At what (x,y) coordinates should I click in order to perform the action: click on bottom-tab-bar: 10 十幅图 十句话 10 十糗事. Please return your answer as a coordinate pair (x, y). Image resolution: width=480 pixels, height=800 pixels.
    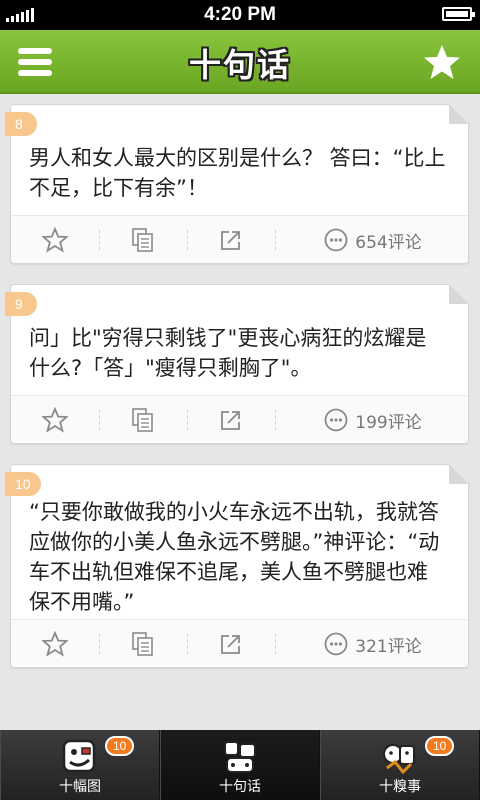
    Looking at the image, I should click on (240, 765).